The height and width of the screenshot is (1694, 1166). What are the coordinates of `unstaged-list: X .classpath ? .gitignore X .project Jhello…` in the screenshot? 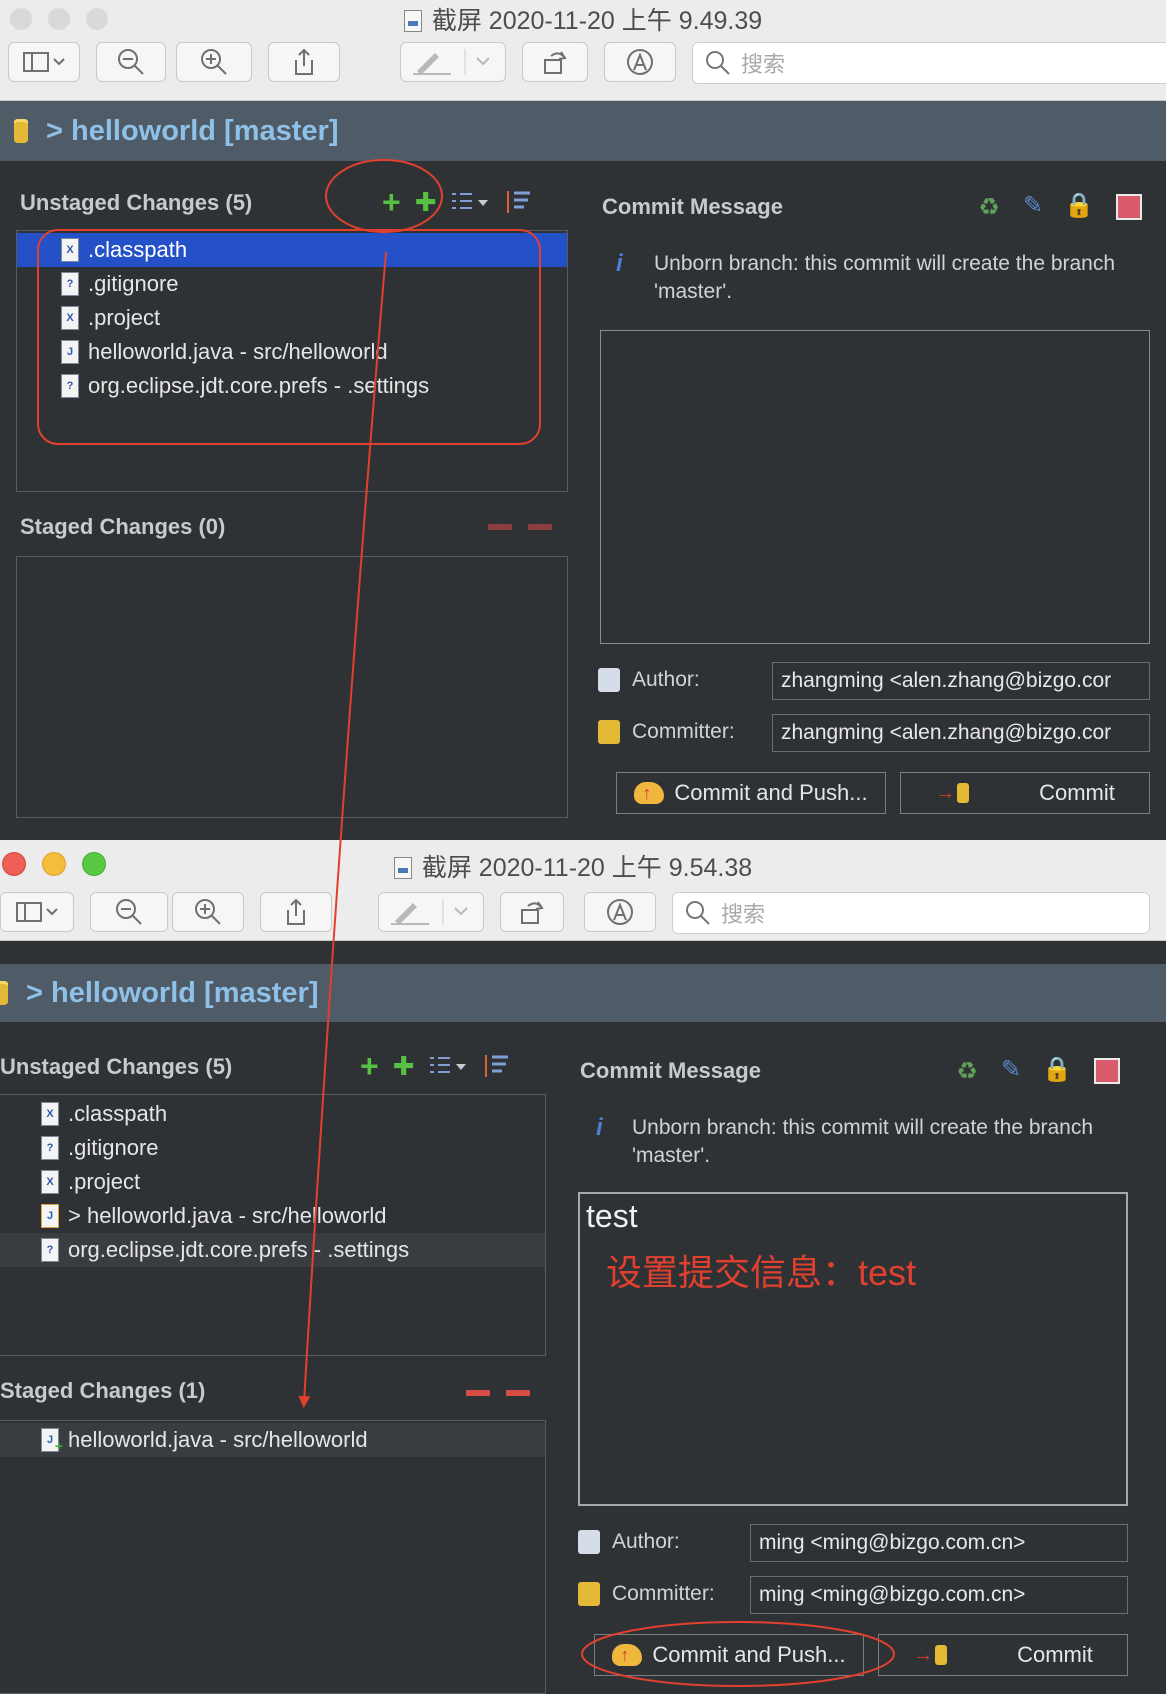 It's located at (292, 361).